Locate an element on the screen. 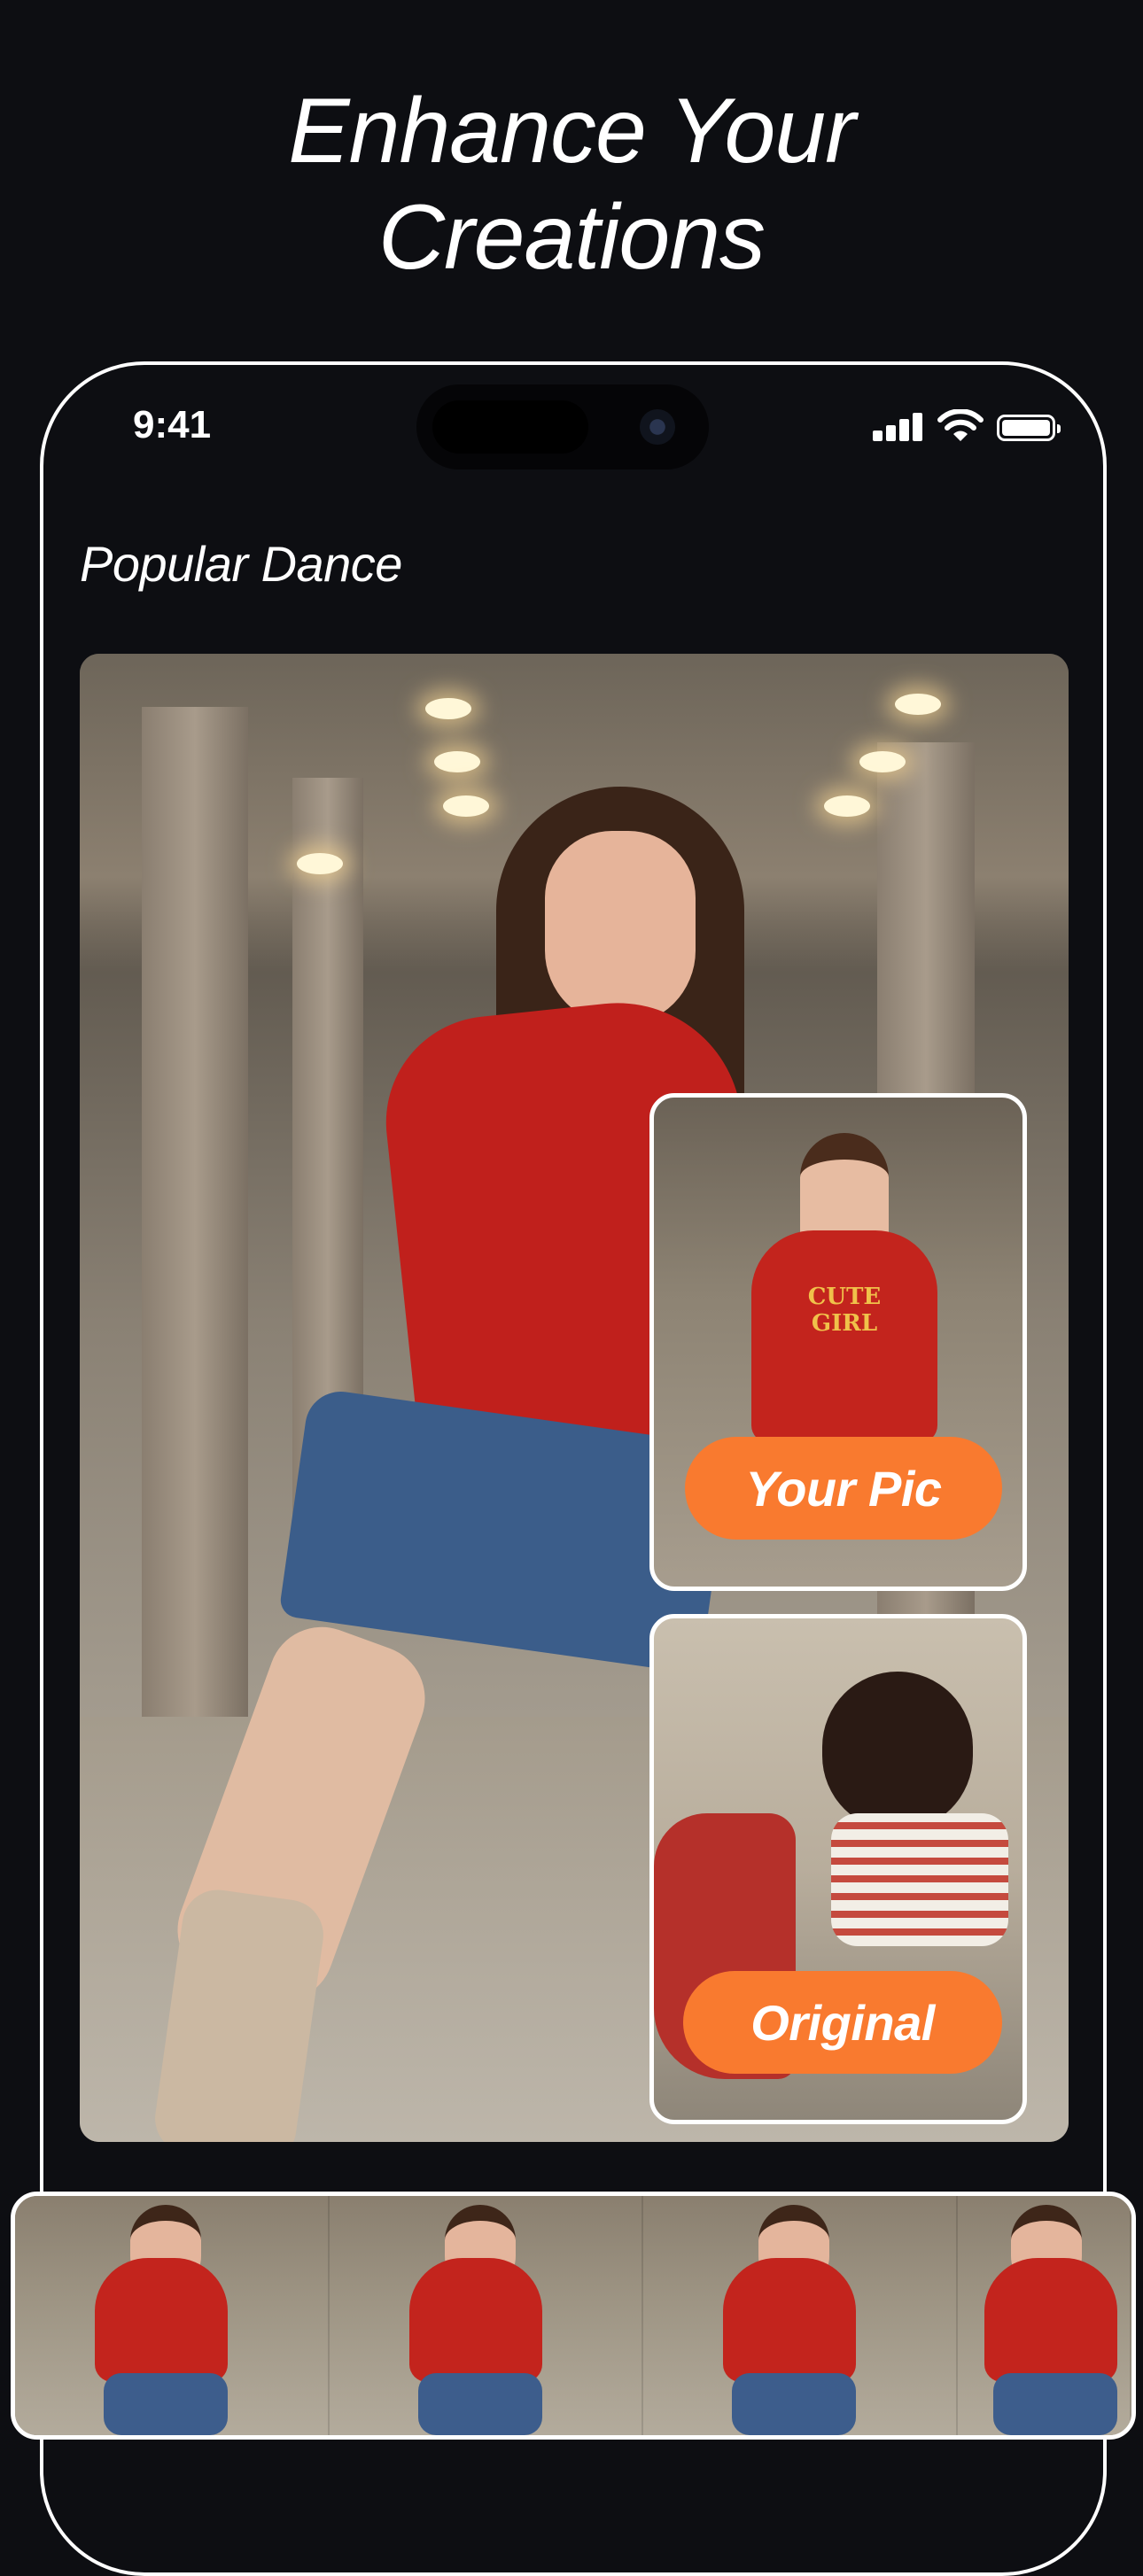  headline-line-1: Enhance Your is located at coordinates (572, 131).